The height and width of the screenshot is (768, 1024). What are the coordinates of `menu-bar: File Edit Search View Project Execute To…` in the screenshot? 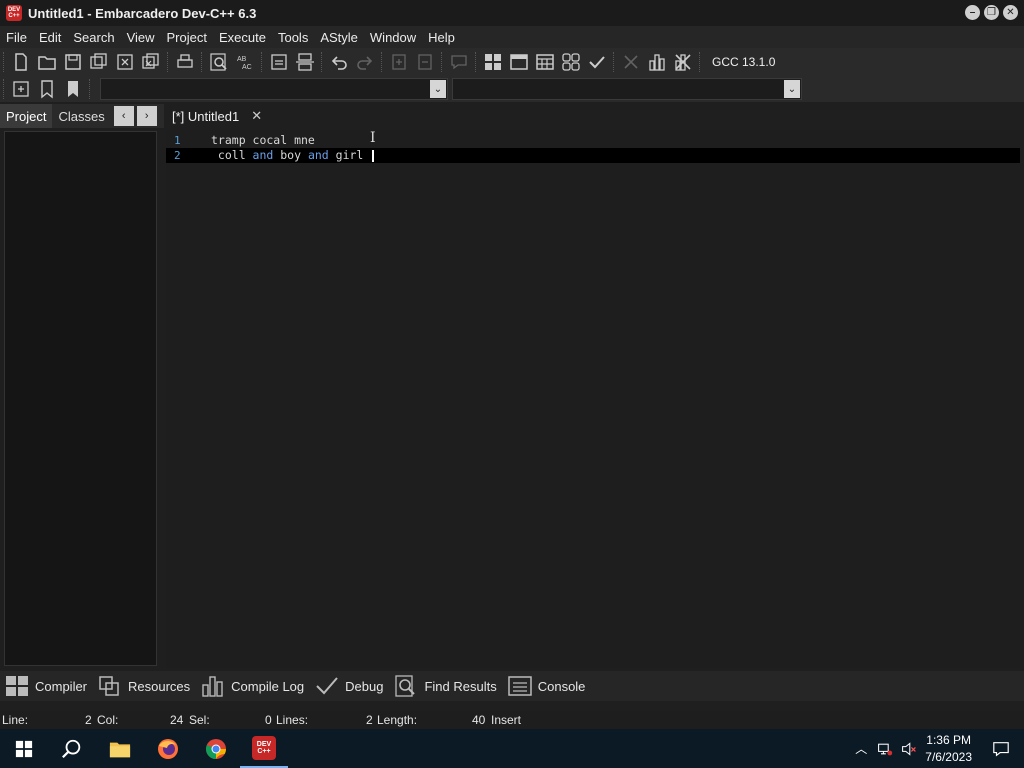 It's located at (512, 37).